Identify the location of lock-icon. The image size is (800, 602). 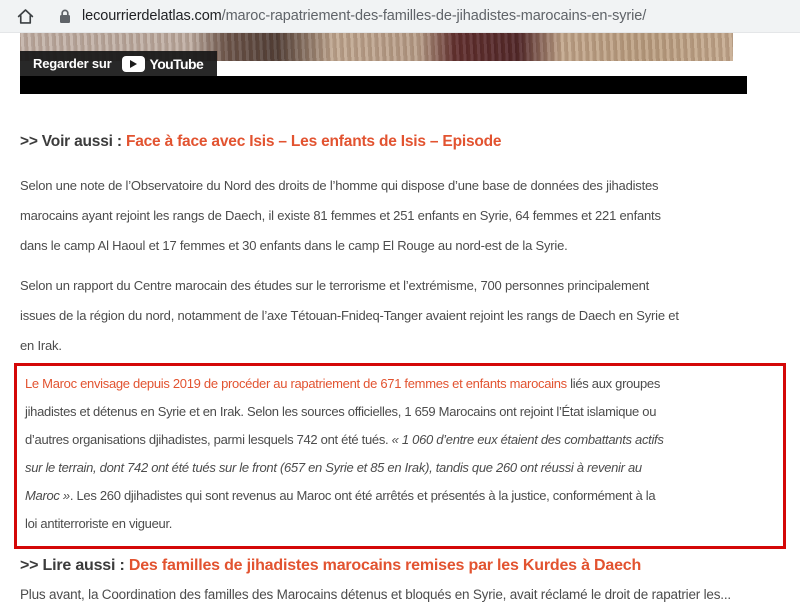
(65, 16).